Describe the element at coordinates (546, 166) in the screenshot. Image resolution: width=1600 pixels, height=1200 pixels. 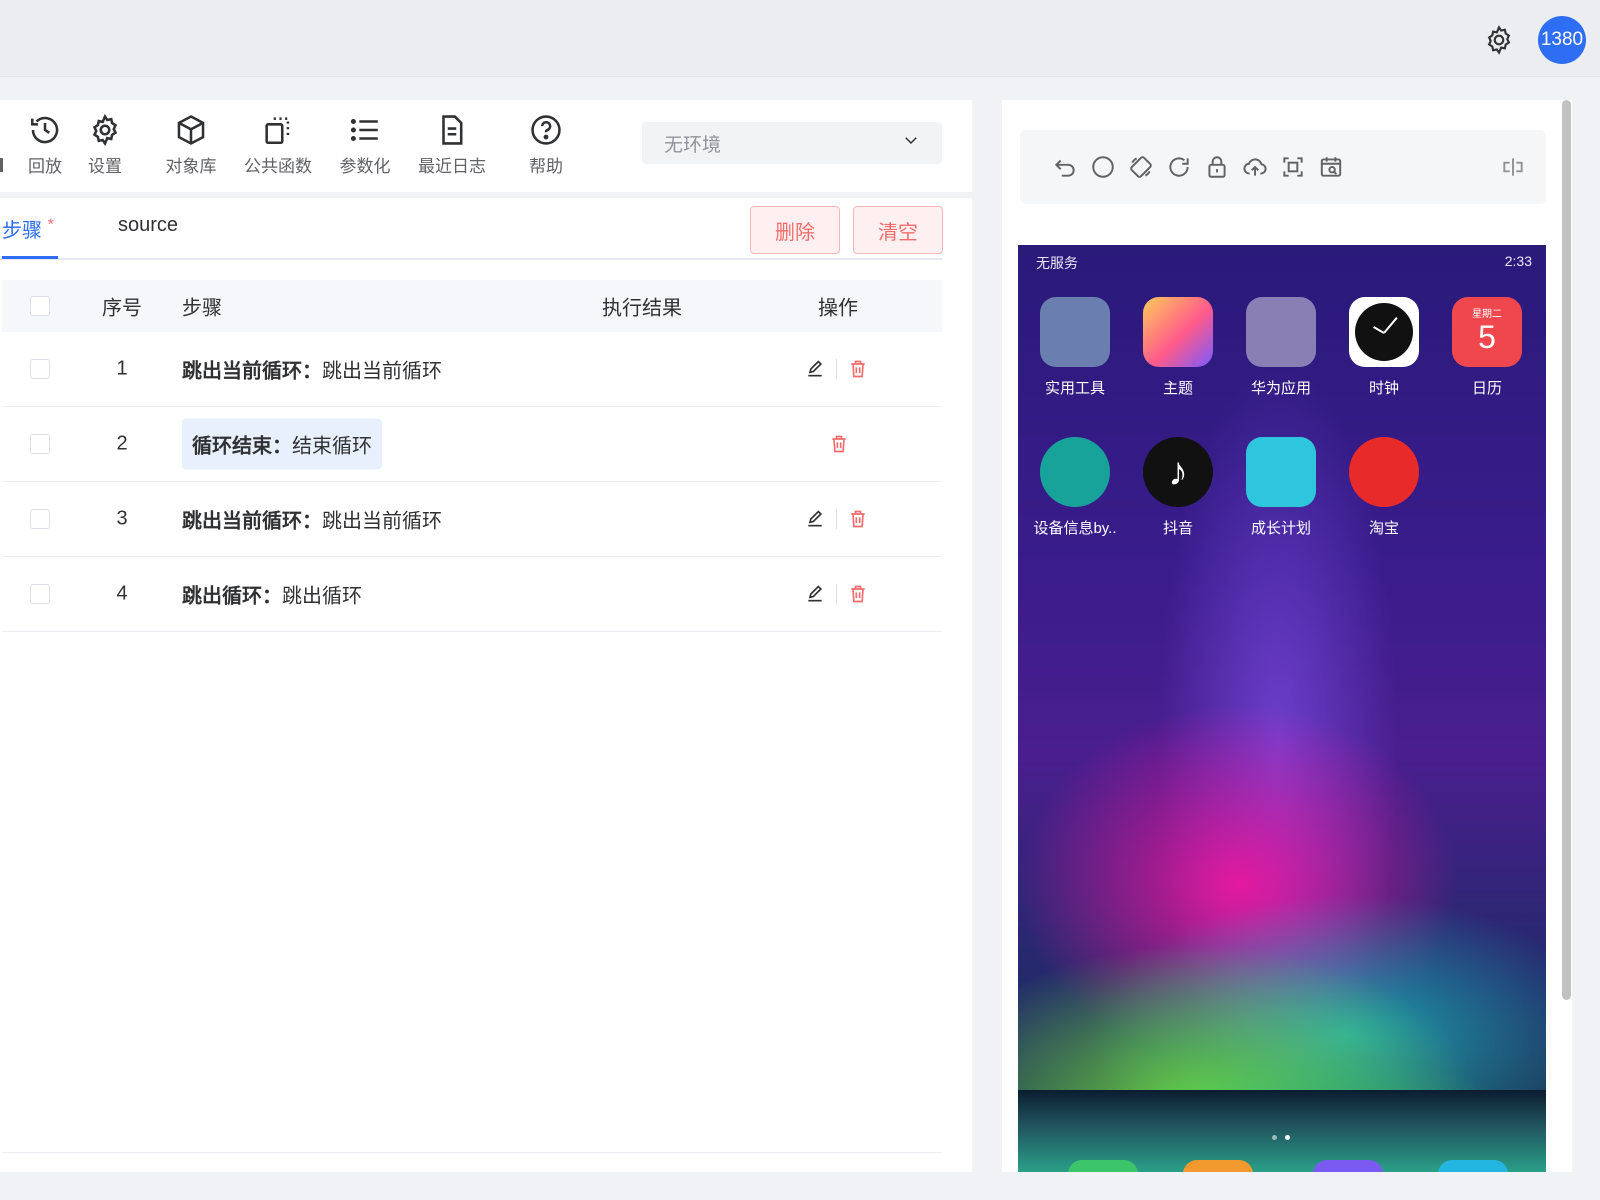
I see `toolbar-label: 帮助` at that location.